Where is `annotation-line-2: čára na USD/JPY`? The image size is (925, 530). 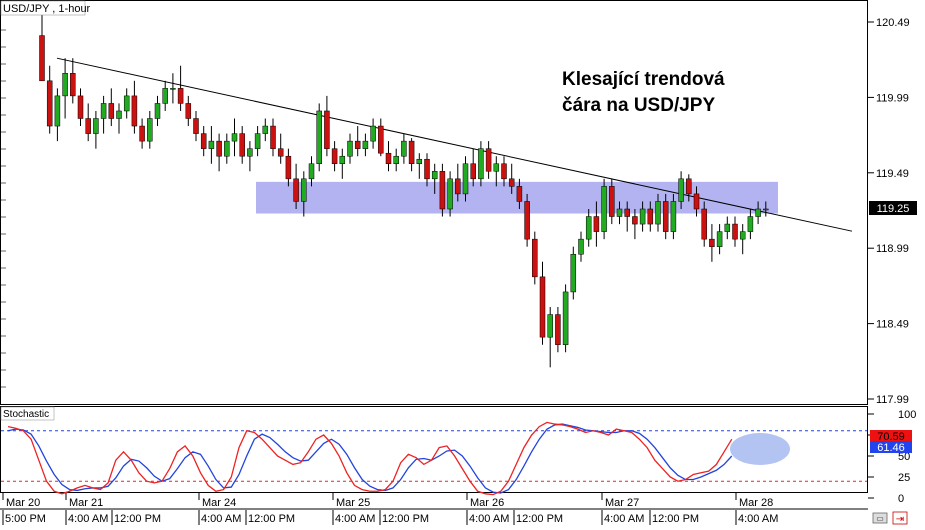 annotation-line-2: čára na USD/JPY is located at coordinates (638, 105).